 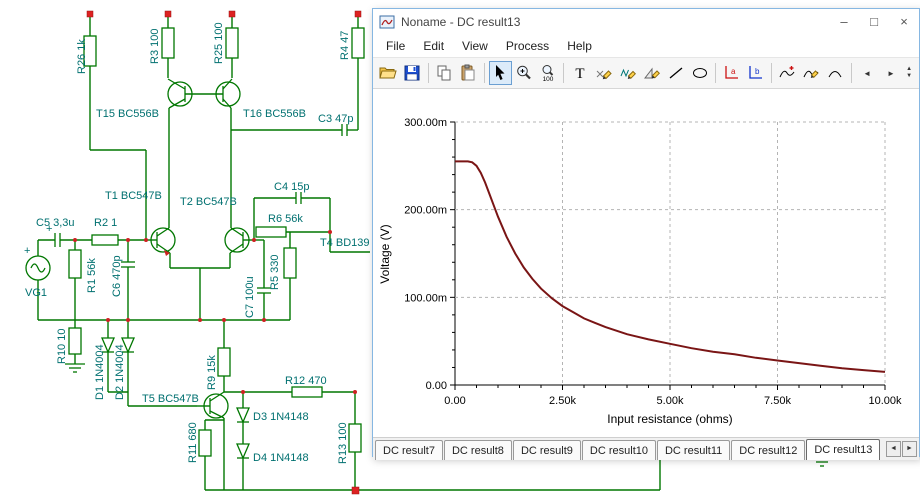 I want to click on linear-axis-button: a, so click(x=731, y=73).